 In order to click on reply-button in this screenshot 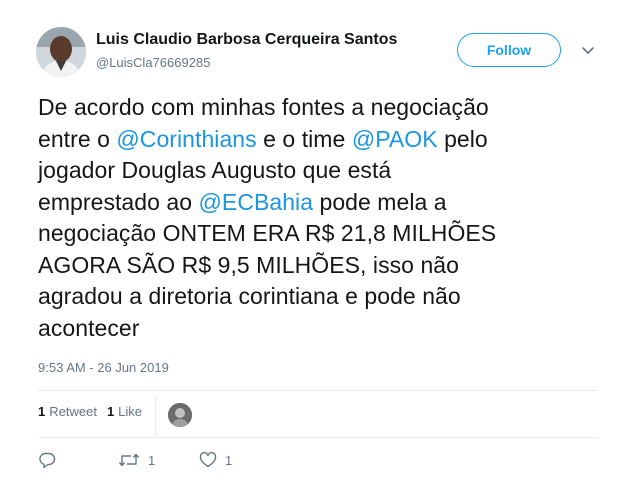, I will do `click(47, 460)`.